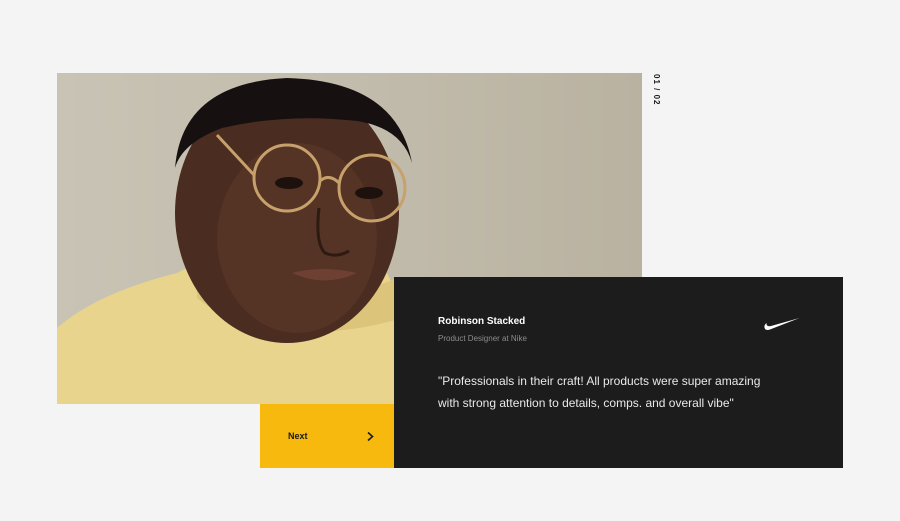 The height and width of the screenshot is (521, 900). Describe the element at coordinates (370, 436) in the screenshot. I see `chevron-right-icon` at that location.